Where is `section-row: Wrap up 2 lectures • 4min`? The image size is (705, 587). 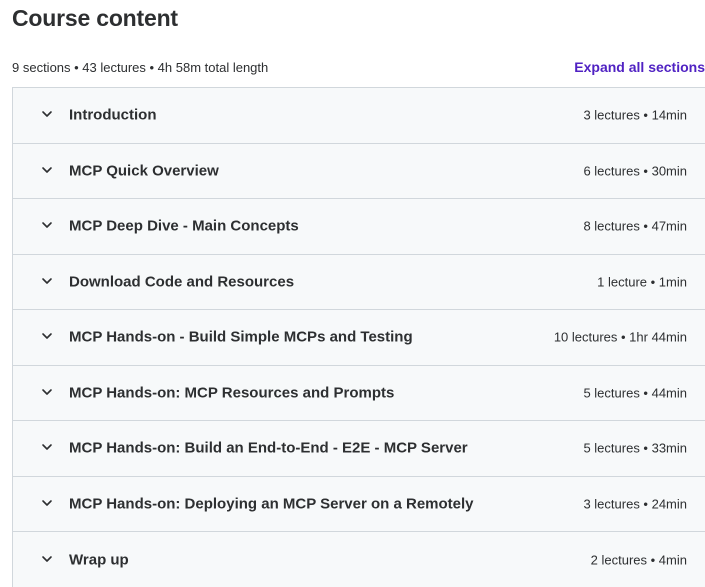
section-row: Wrap up 2 lectures • 4min is located at coordinates (359, 559).